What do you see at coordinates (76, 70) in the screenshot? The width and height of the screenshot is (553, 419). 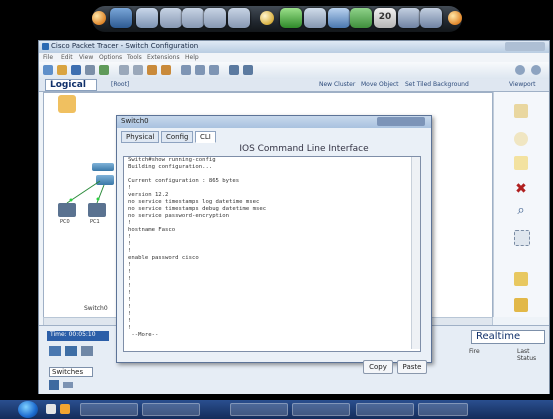 I see `save-icon` at bounding box center [76, 70].